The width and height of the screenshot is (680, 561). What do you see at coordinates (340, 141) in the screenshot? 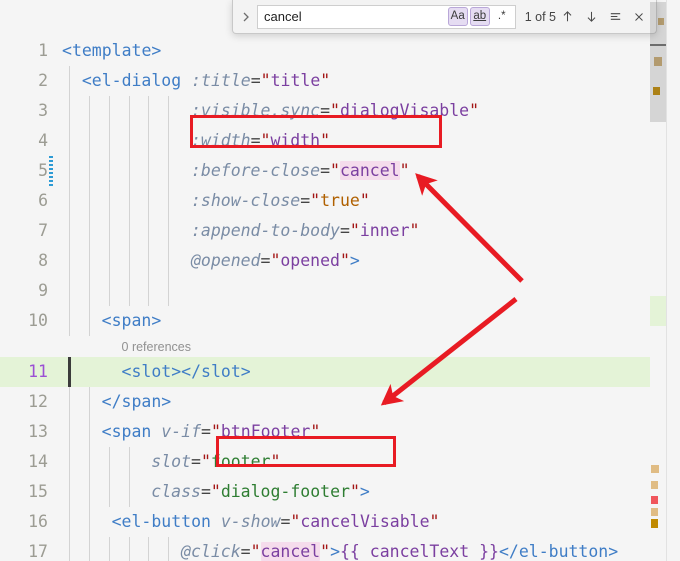
I see `code-line: 4:width="width"` at bounding box center [340, 141].